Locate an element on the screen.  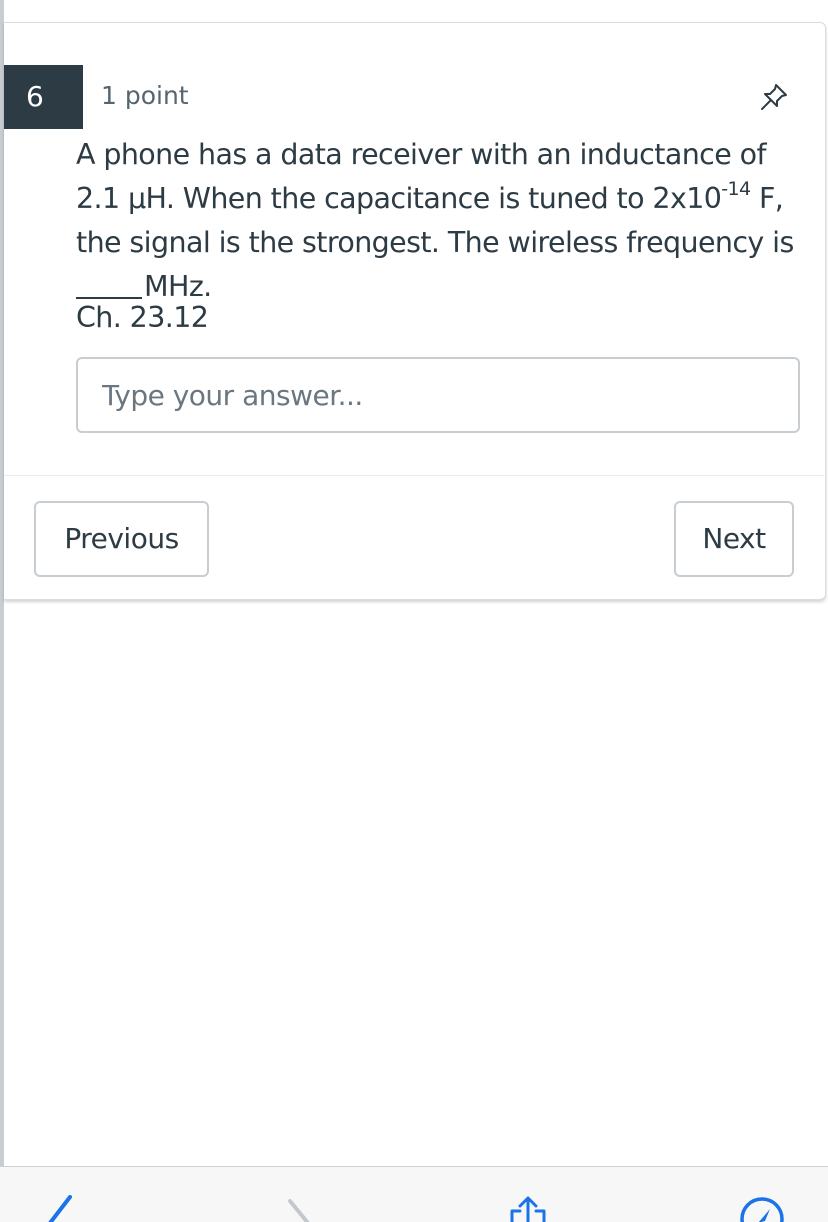
answer-blank is located at coordinates (109, 298).